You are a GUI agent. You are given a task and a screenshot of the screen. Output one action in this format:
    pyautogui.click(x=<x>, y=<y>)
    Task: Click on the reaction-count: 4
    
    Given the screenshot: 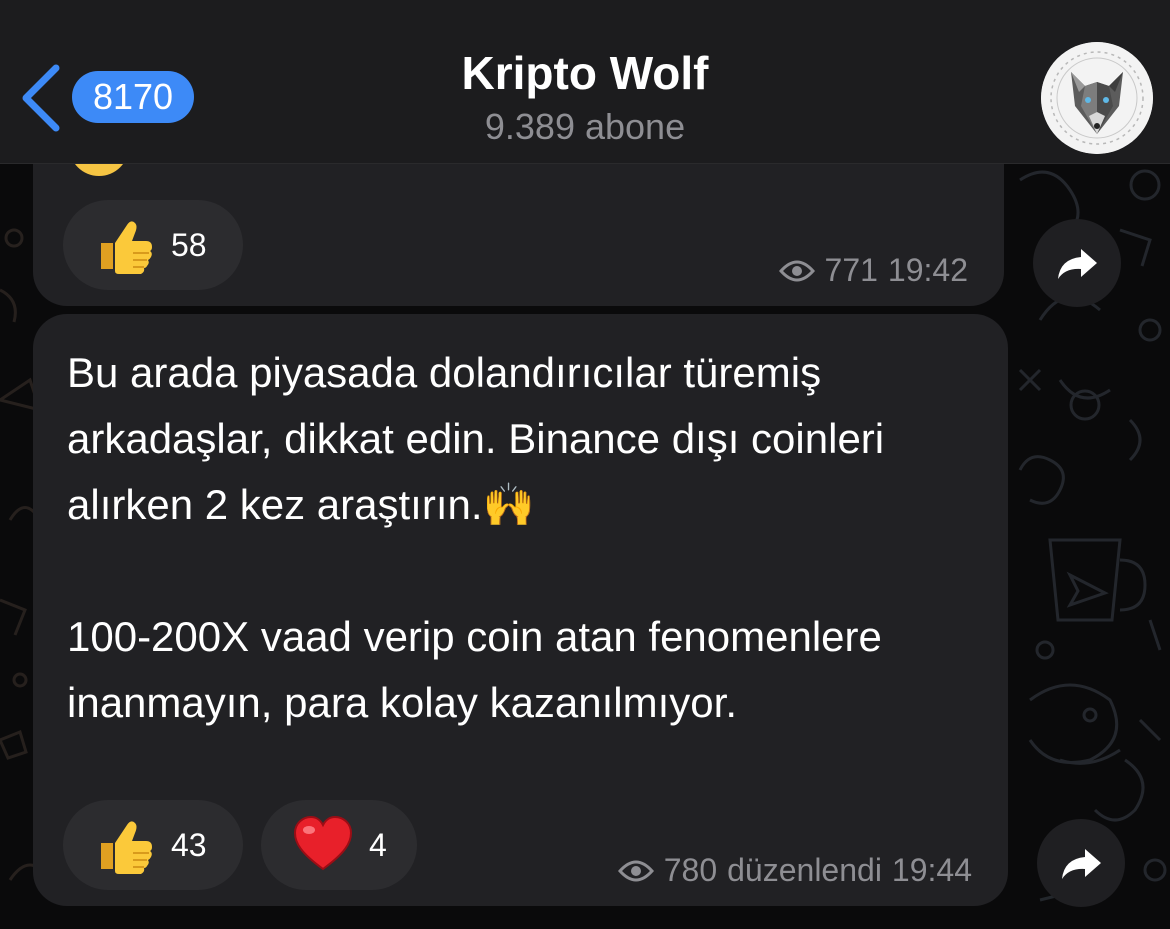 What is the action you would take?
    pyautogui.click(x=378, y=844)
    